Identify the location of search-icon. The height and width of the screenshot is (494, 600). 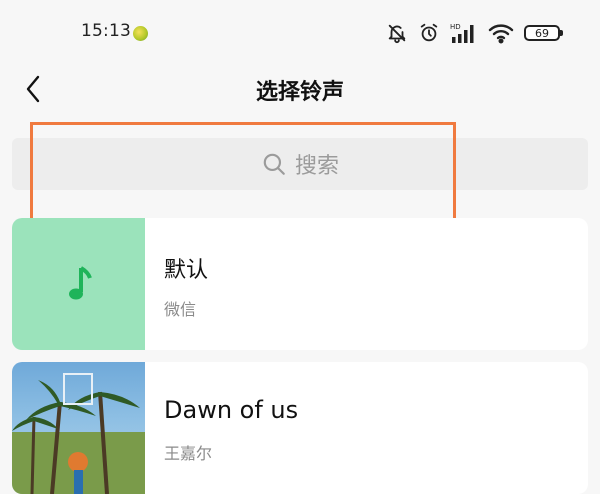
(274, 164).